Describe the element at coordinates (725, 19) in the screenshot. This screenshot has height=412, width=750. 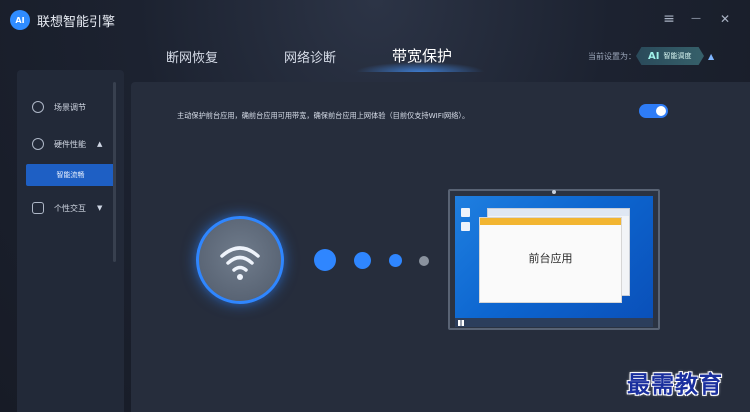
I see `close-icon: ✕` at that location.